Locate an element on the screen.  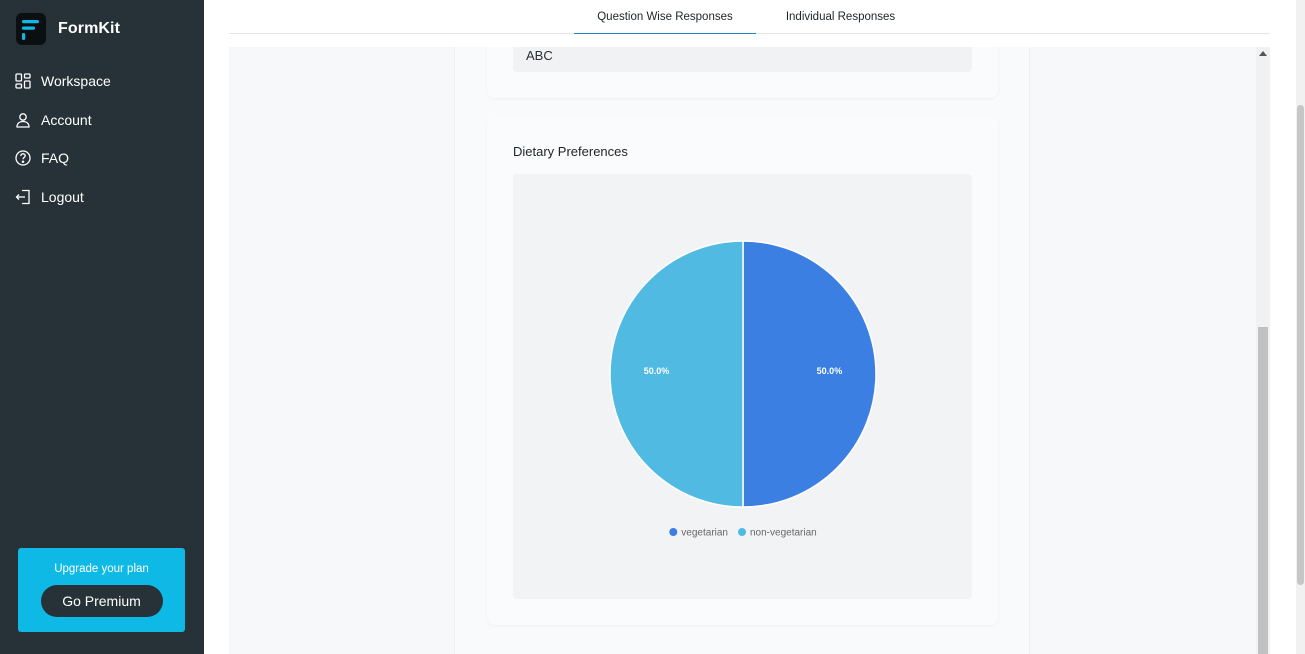
help-circle-icon is located at coordinates (23, 158).